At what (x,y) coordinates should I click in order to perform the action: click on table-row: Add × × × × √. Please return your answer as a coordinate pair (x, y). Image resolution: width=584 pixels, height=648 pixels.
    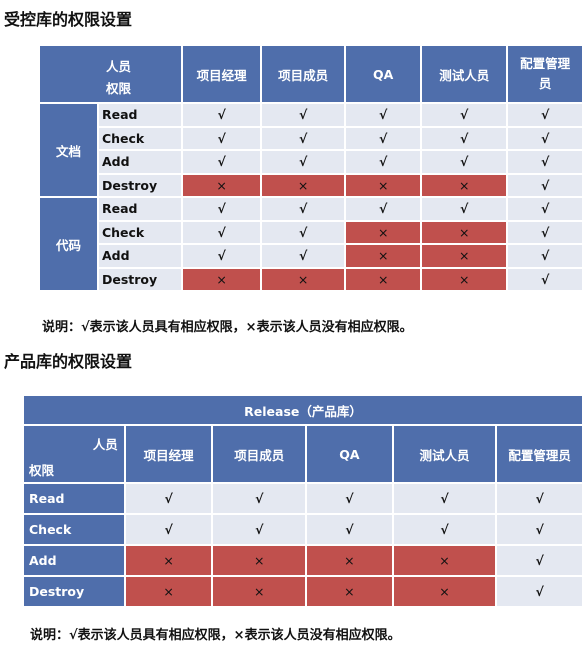
    Looking at the image, I should click on (303, 560).